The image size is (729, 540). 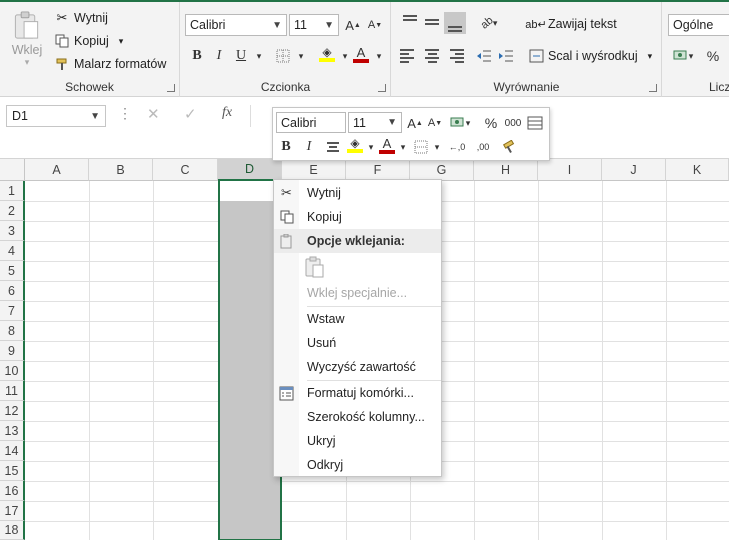 I want to click on align-left-icon, so click(x=410, y=56).